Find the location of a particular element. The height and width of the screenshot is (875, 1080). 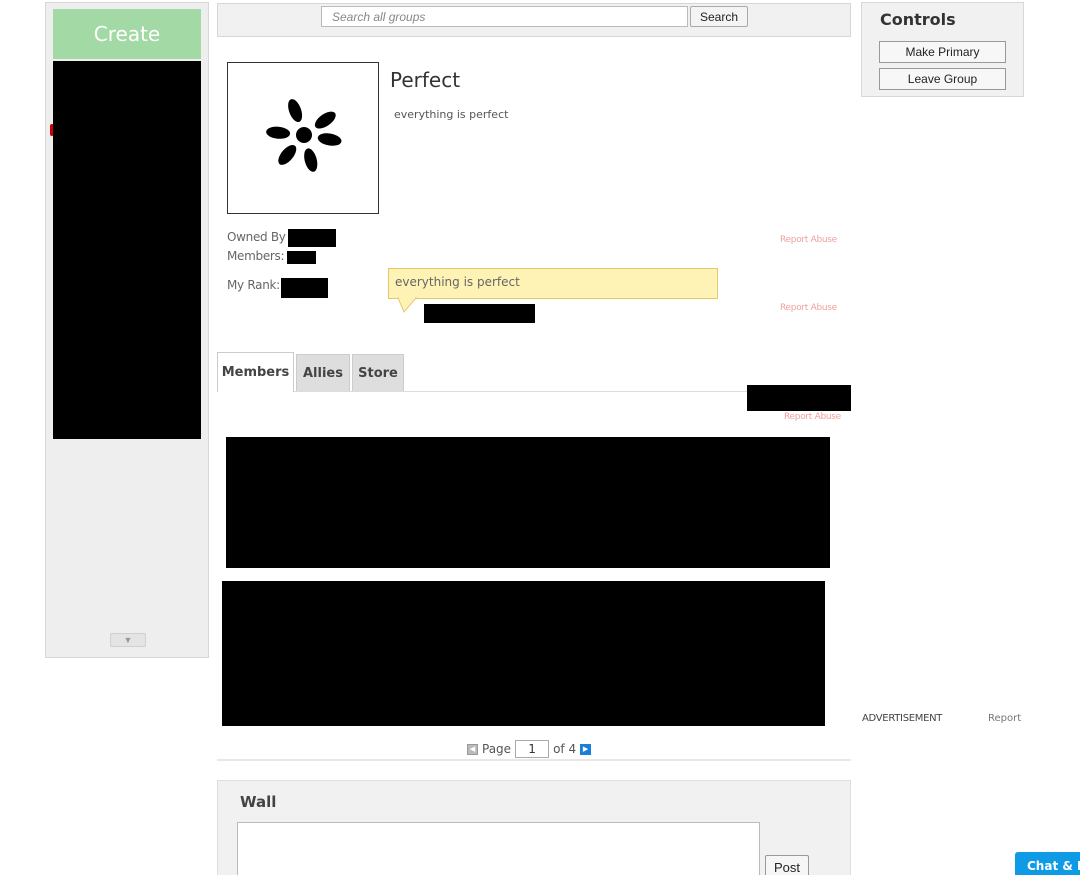

owned-by-label: Owned By is located at coordinates (256, 237).